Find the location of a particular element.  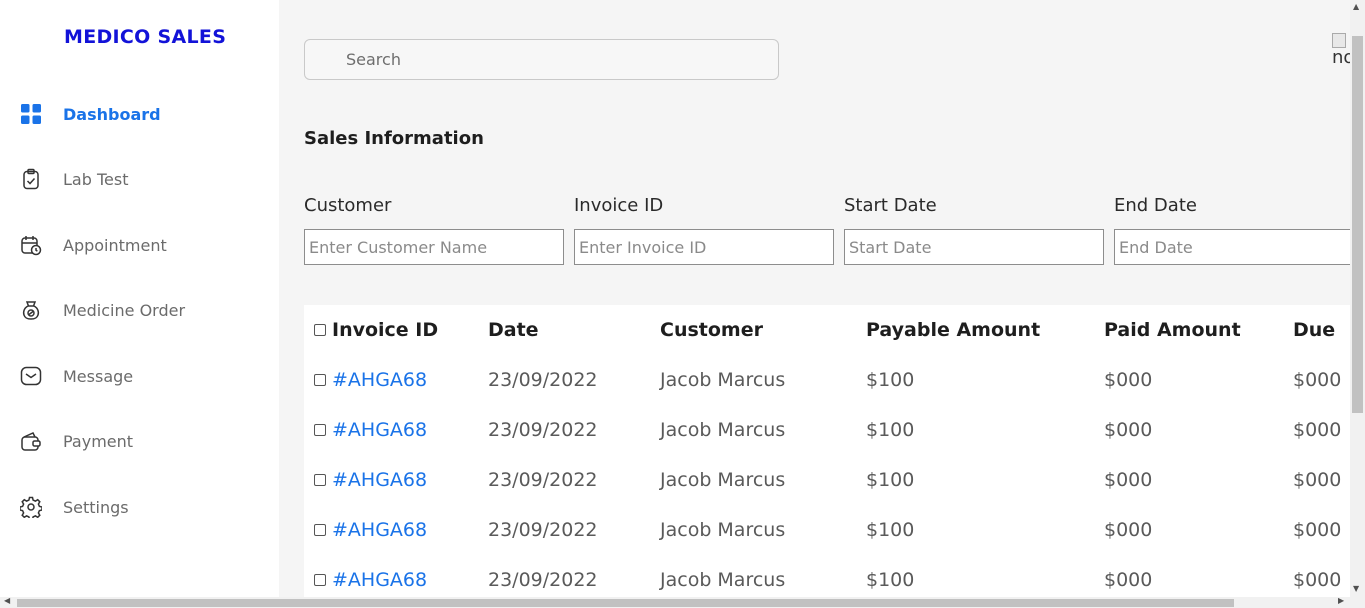

sidebar-item-appointment: Appointment is located at coordinates (140, 245).